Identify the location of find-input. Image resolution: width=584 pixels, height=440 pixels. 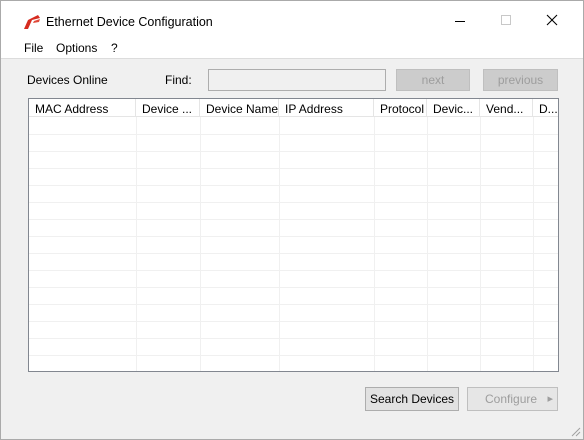
(297, 80).